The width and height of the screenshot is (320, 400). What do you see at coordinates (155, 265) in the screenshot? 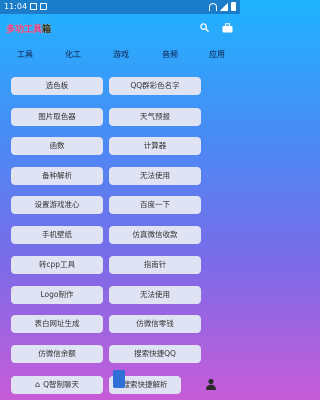
I see `tool-button: 指南针` at bounding box center [155, 265].